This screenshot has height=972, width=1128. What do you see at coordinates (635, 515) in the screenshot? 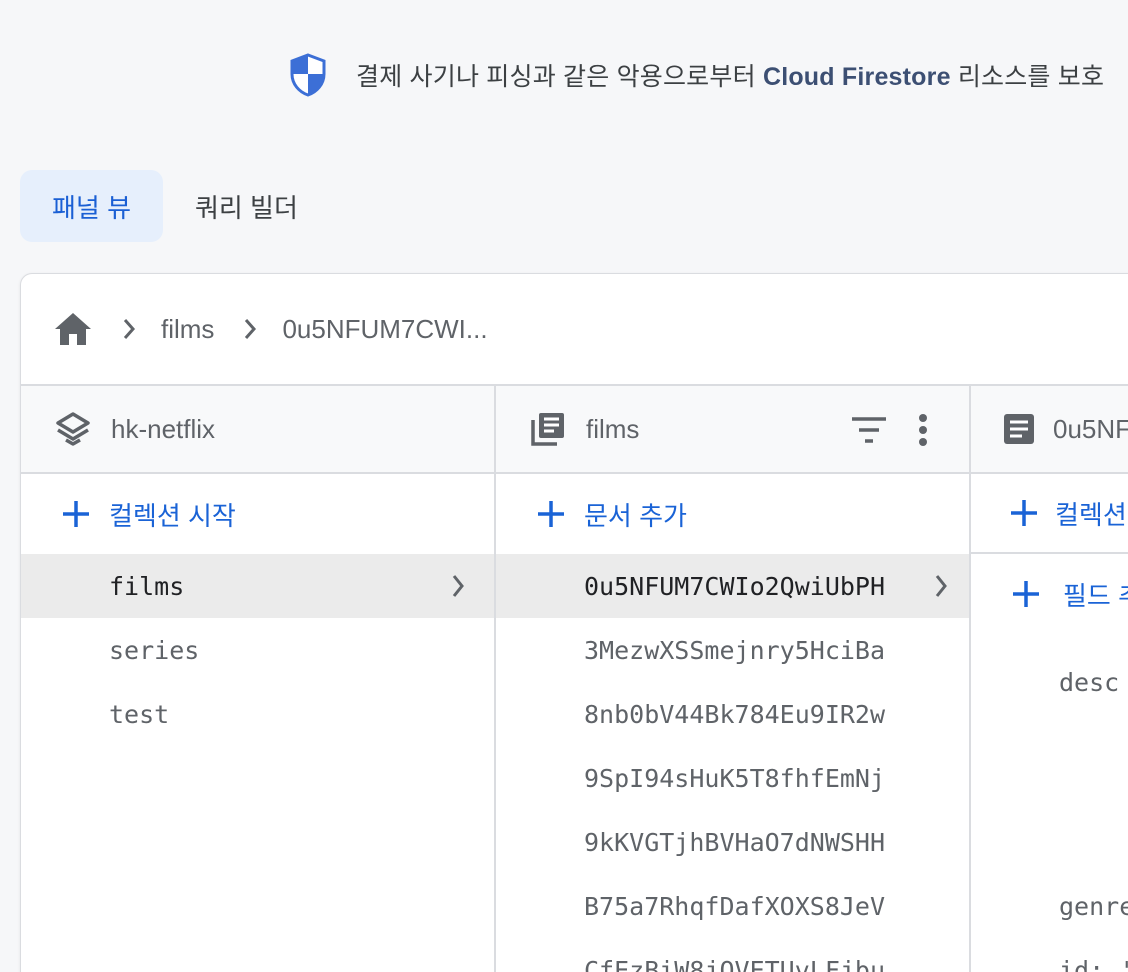
I see `add-document-label: 문서 추가` at bounding box center [635, 515].